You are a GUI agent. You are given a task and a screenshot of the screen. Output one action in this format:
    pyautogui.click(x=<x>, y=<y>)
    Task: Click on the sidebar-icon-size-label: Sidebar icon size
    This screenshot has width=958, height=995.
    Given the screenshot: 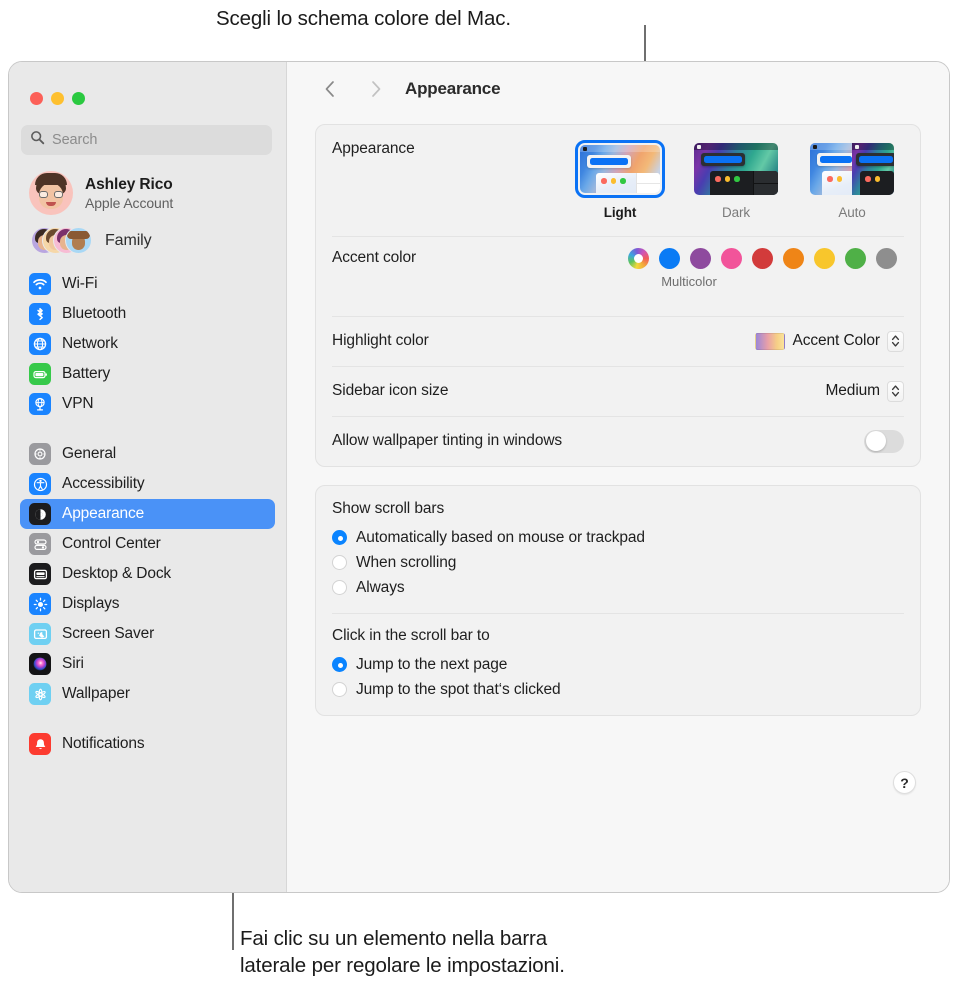 What is the action you would take?
    pyautogui.click(x=390, y=390)
    